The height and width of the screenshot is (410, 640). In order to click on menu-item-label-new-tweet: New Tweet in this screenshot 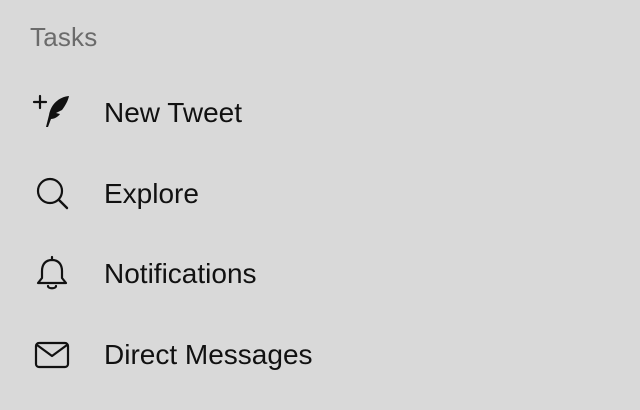, I will do `click(173, 112)`.